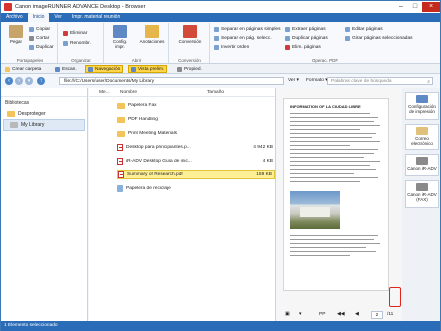 This screenshot has height=331, width=441. What do you see at coordinates (90, 69) in the screenshot?
I see `navigation-icon` at bounding box center [90, 69].